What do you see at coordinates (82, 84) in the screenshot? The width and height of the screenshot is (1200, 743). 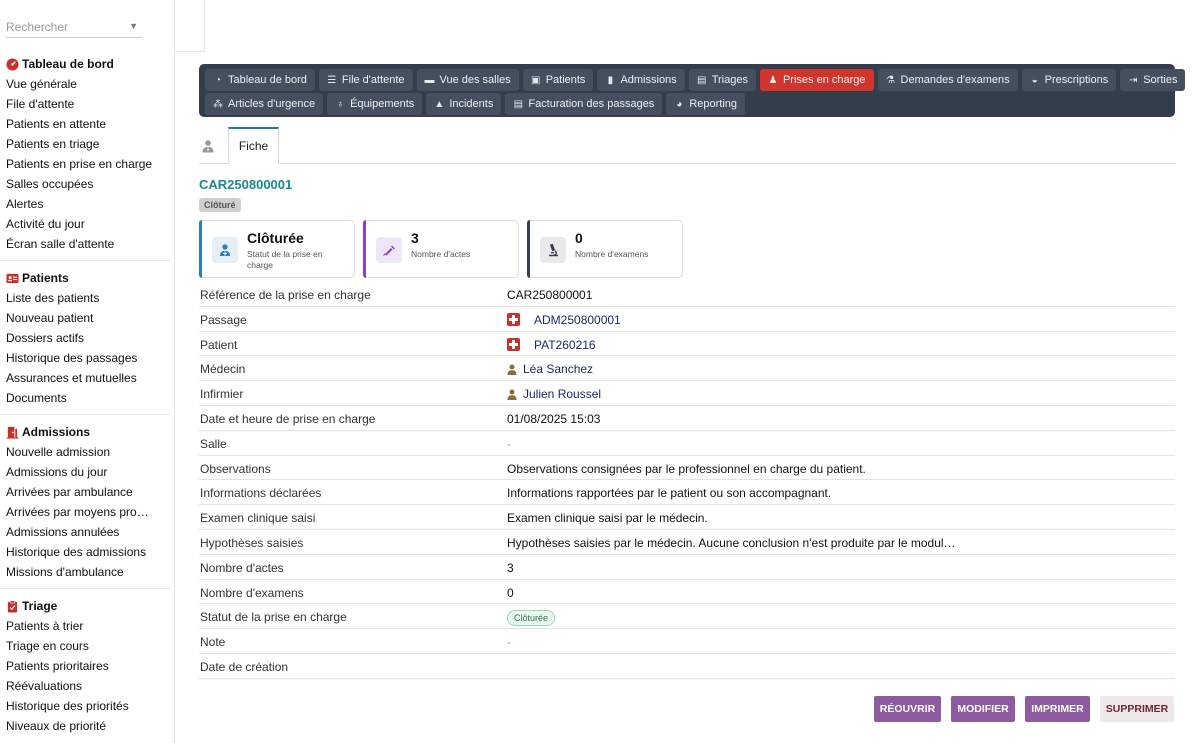 I see `sidebar-item-vue-generale: Vue générale` at bounding box center [82, 84].